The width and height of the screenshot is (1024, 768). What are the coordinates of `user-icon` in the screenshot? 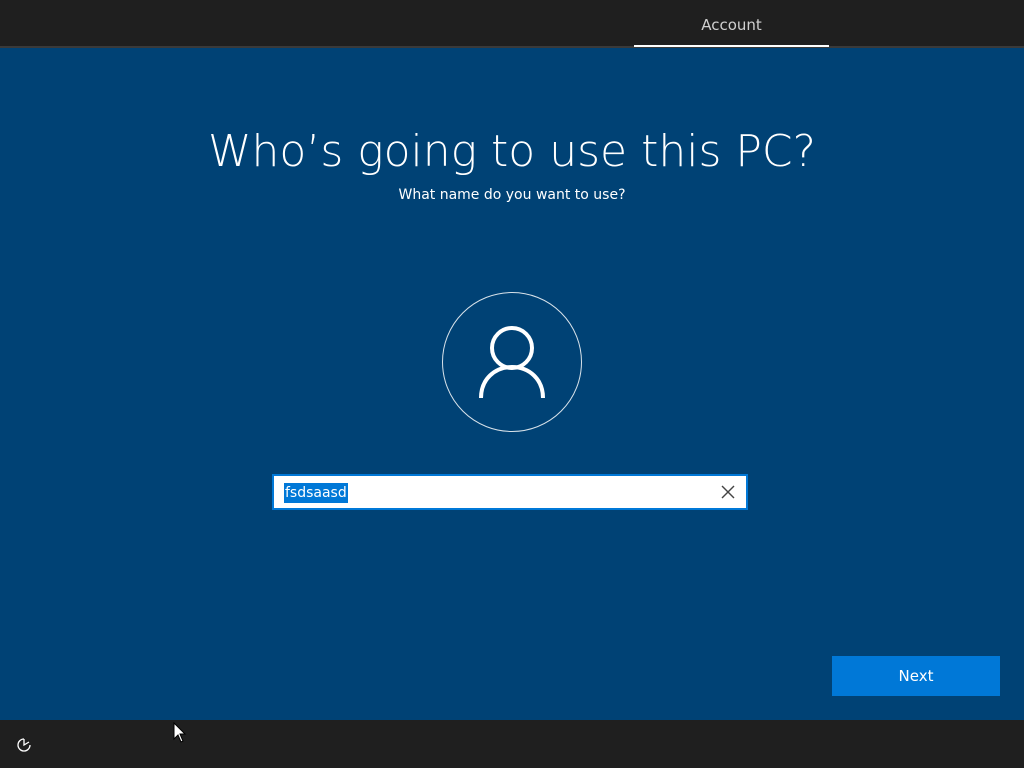 It's located at (512, 362).